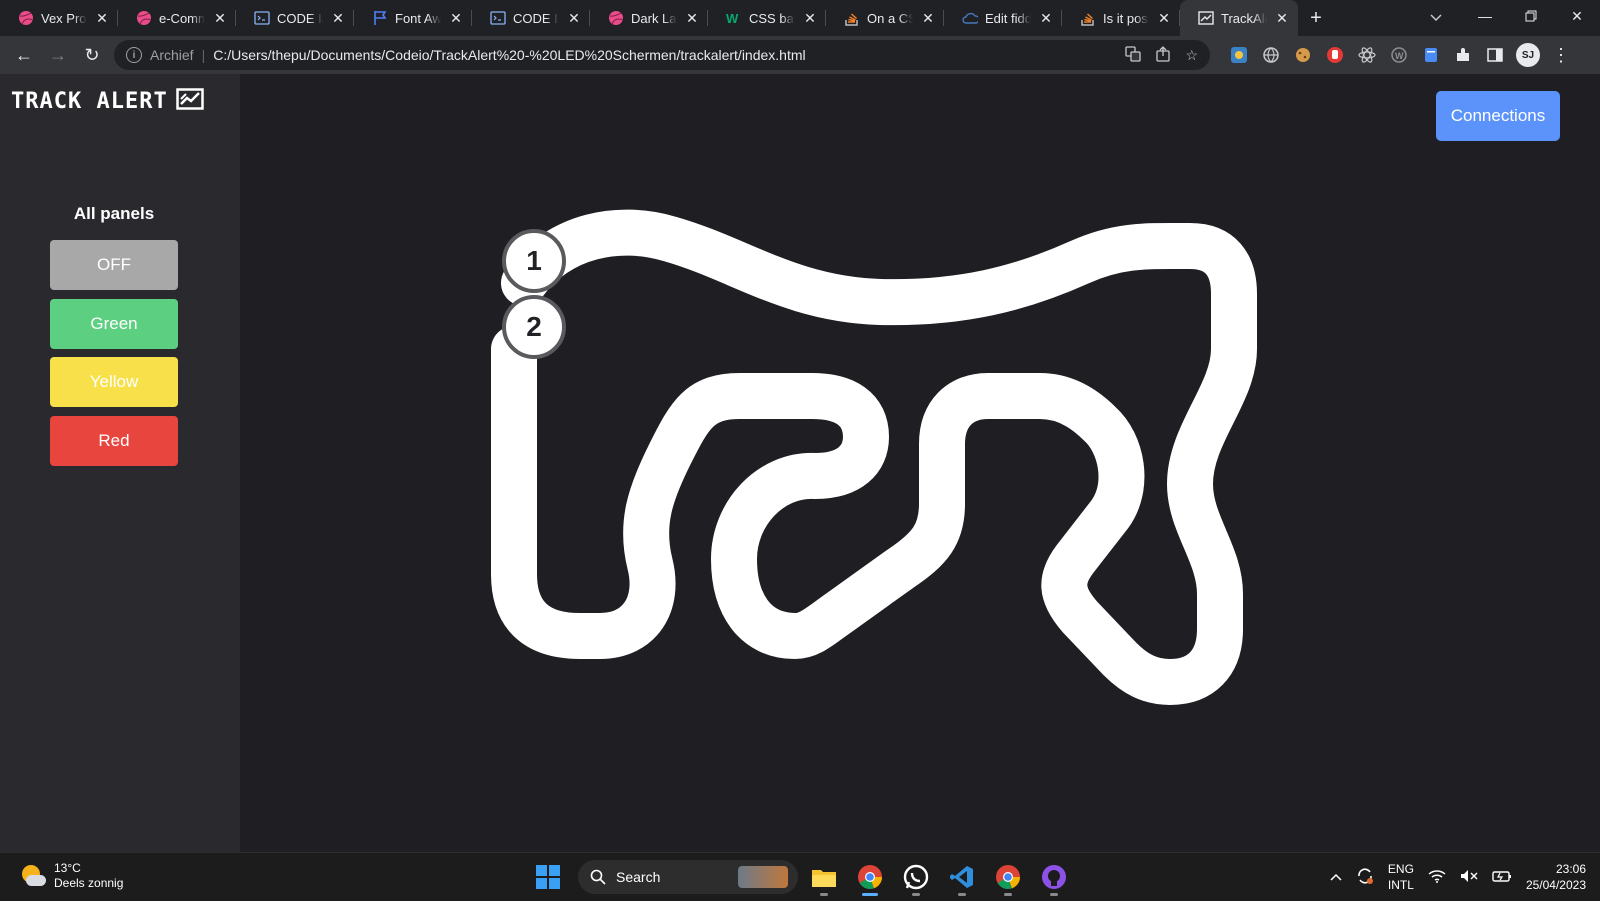  What do you see at coordinates (1008, 877) in the screenshot?
I see `chrome-profile-icon` at bounding box center [1008, 877].